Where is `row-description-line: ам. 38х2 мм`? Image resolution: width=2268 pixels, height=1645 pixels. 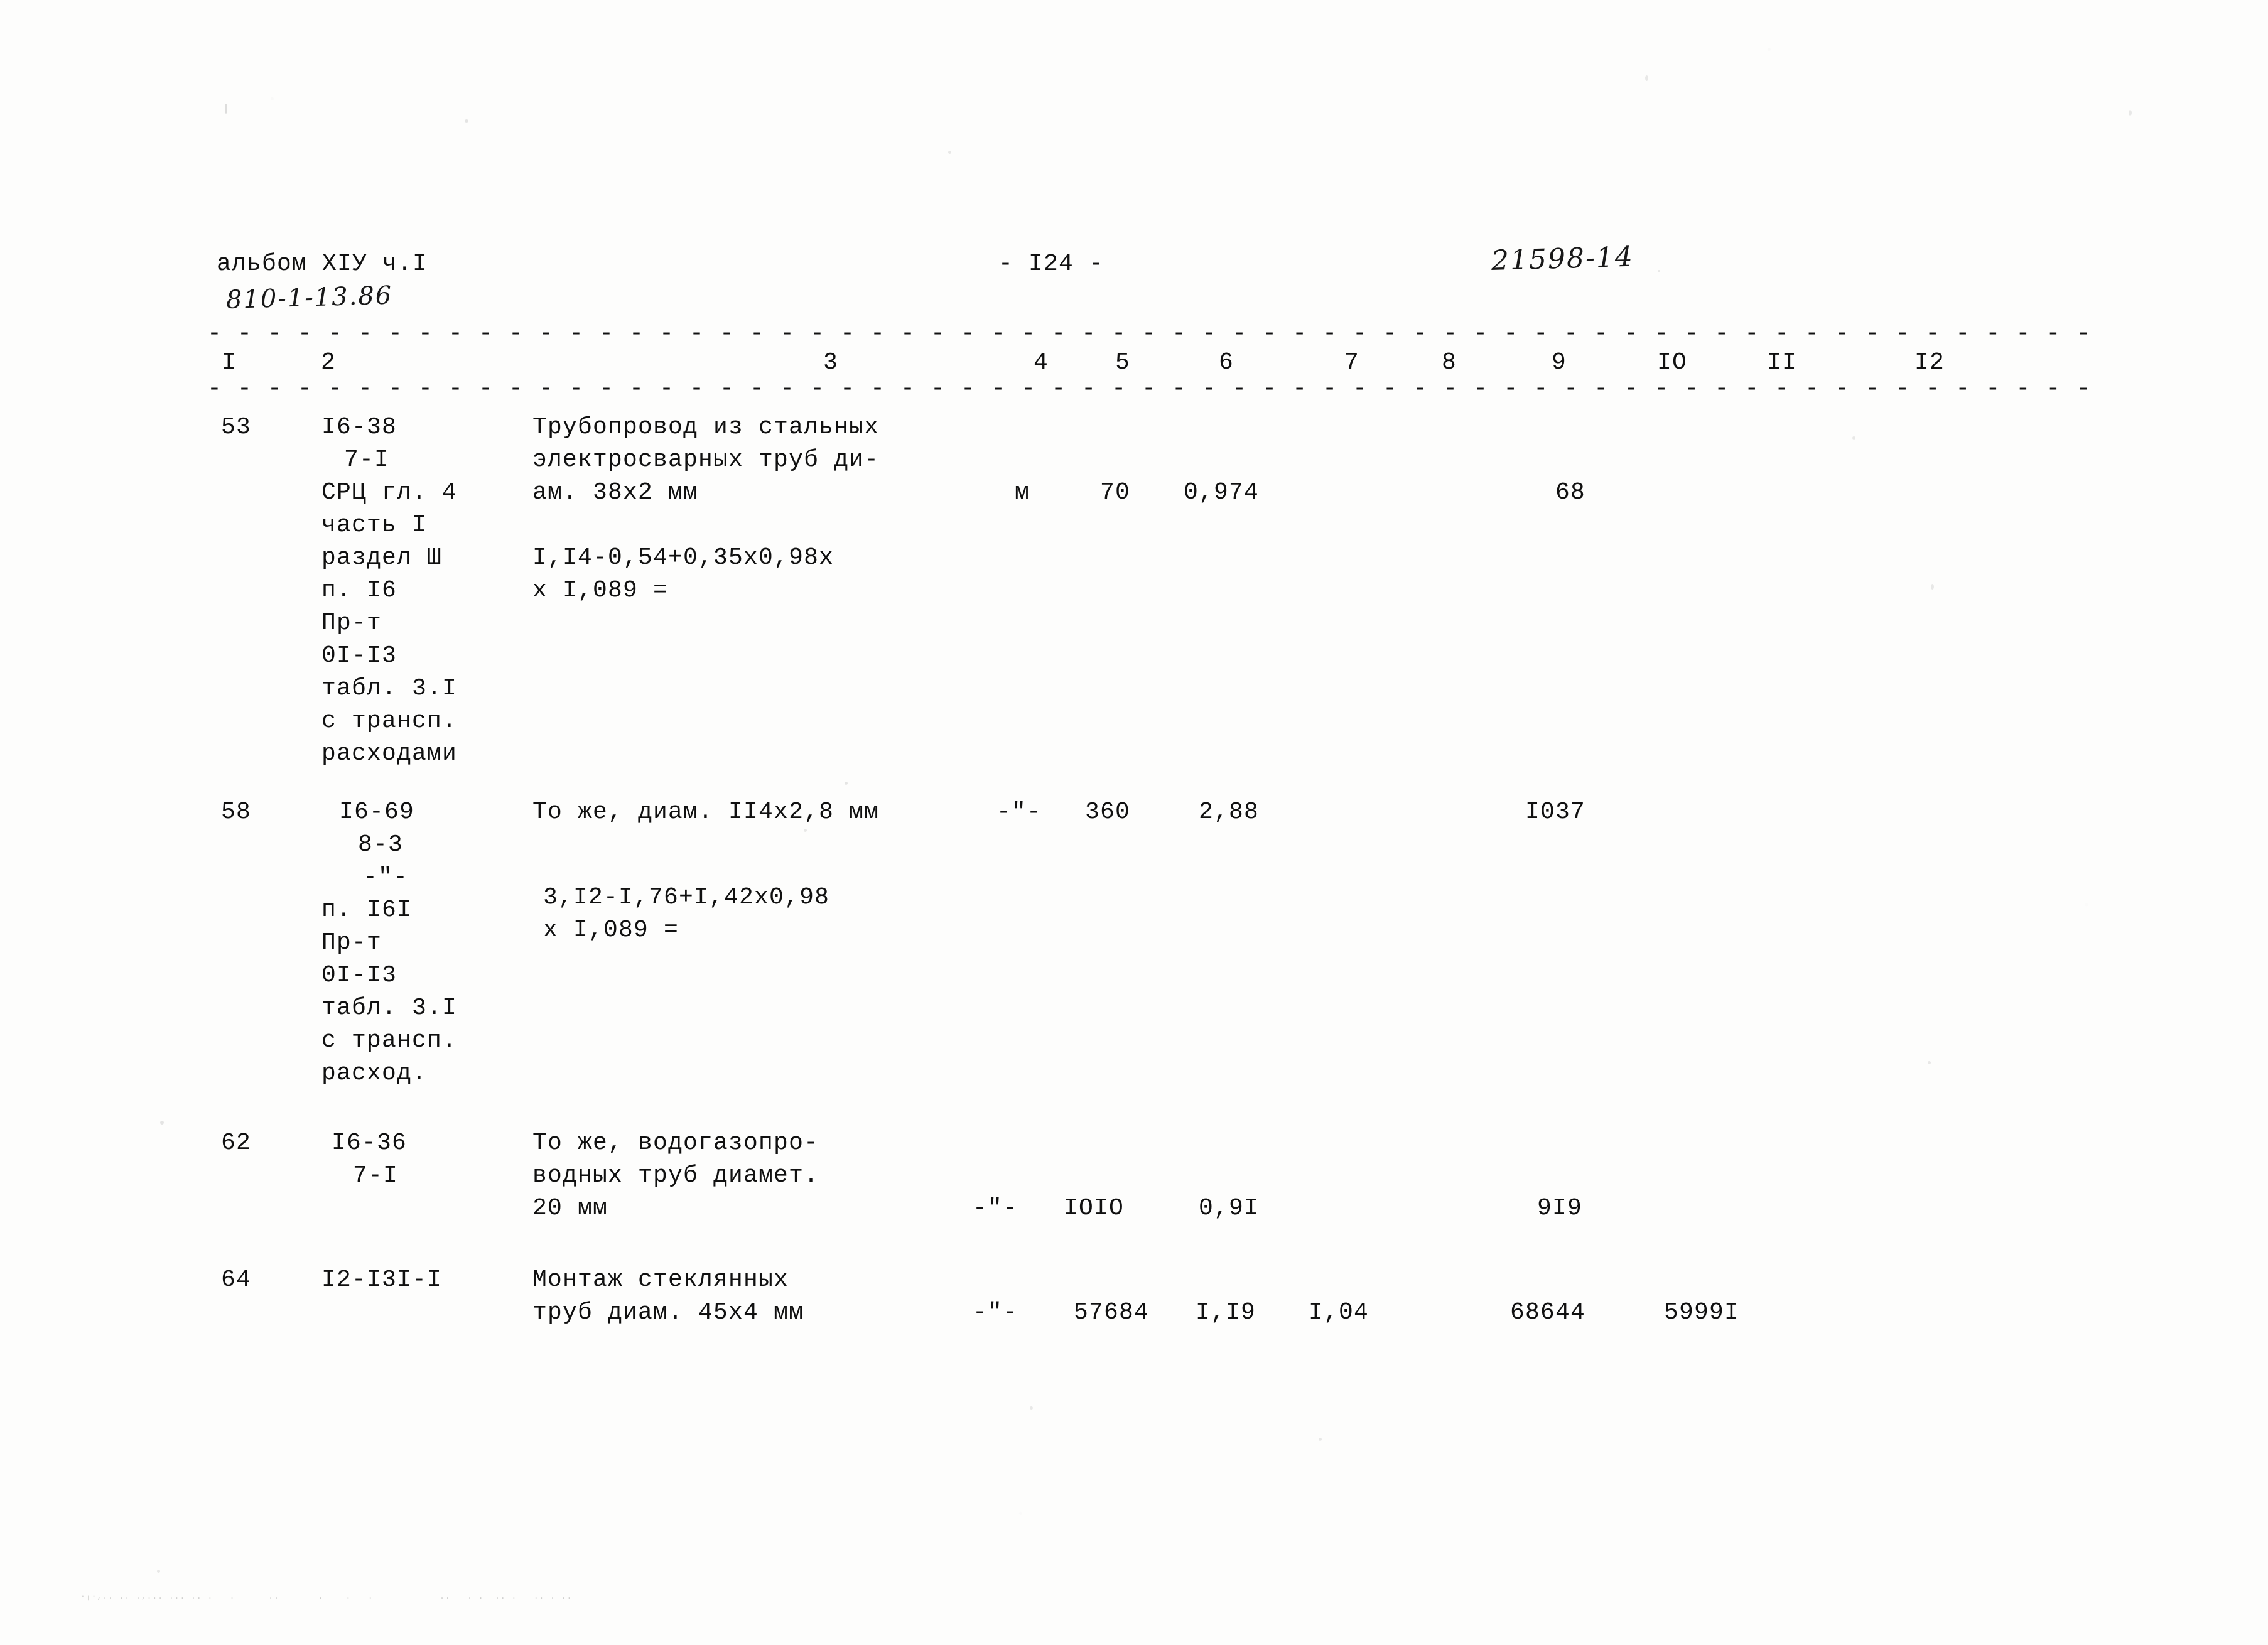 row-description-line: ам. 38х2 мм is located at coordinates (615, 493).